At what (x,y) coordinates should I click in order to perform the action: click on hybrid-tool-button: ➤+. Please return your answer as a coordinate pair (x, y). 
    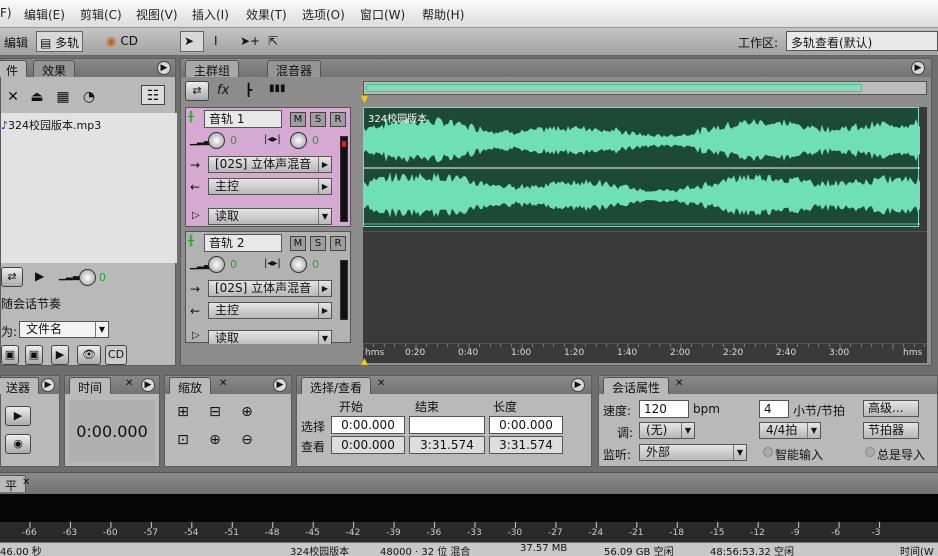
    Looking at the image, I should click on (248, 41).